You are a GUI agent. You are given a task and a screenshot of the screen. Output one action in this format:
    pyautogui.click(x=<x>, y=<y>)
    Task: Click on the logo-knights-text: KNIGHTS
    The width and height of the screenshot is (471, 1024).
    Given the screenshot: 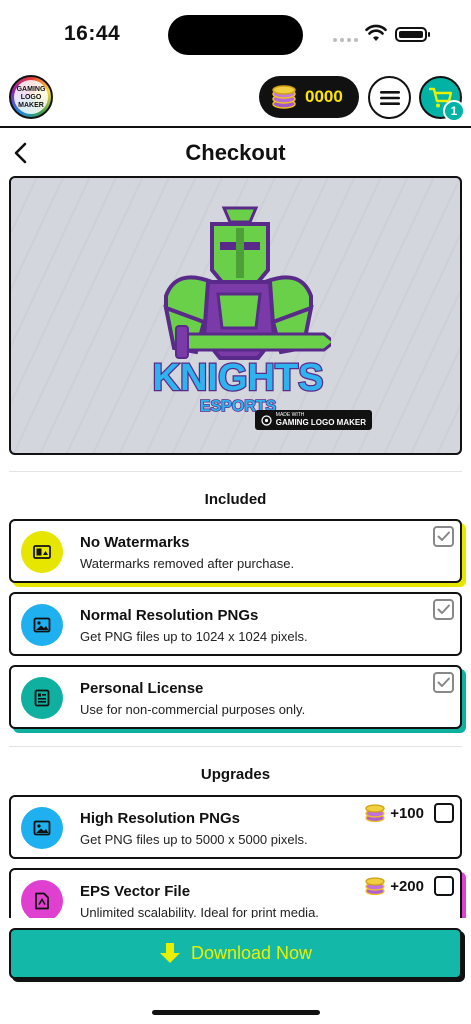 What is the action you would take?
    pyautogui.click(x=238, y=378)
    